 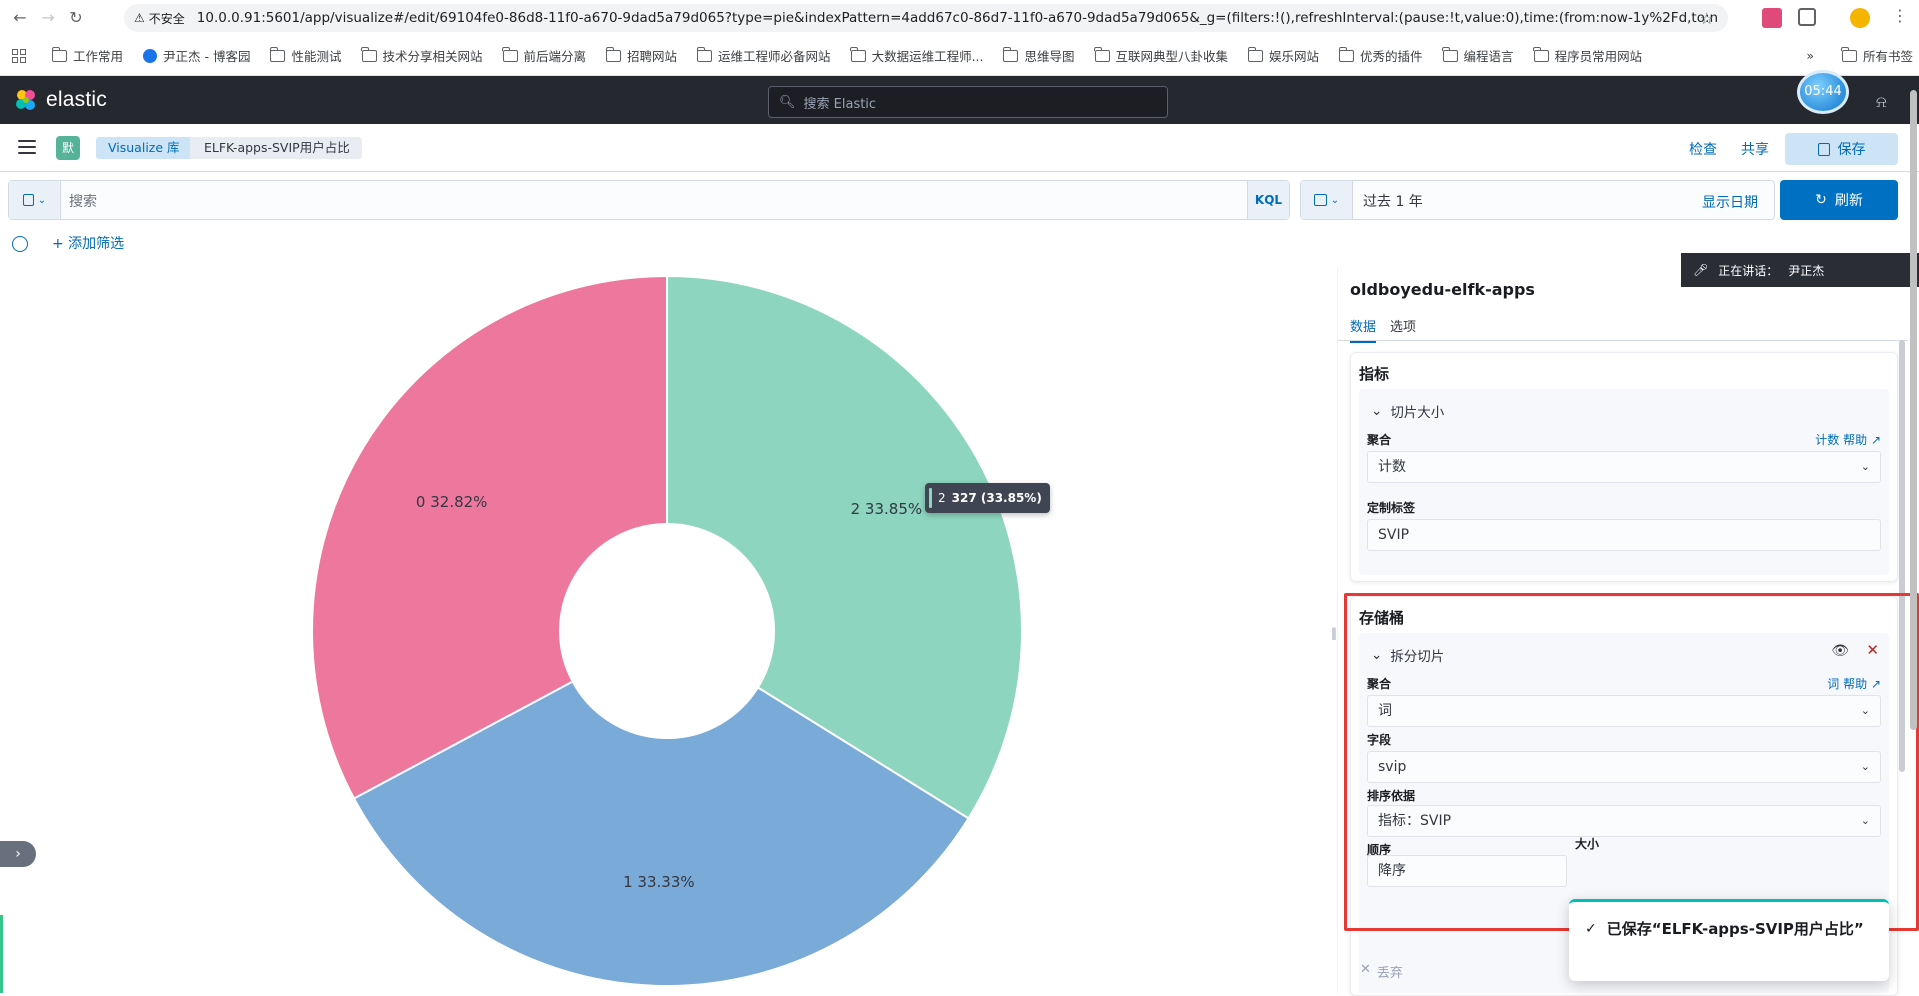 I want to click on site-favicon-icon, so click(x=150, y=55).